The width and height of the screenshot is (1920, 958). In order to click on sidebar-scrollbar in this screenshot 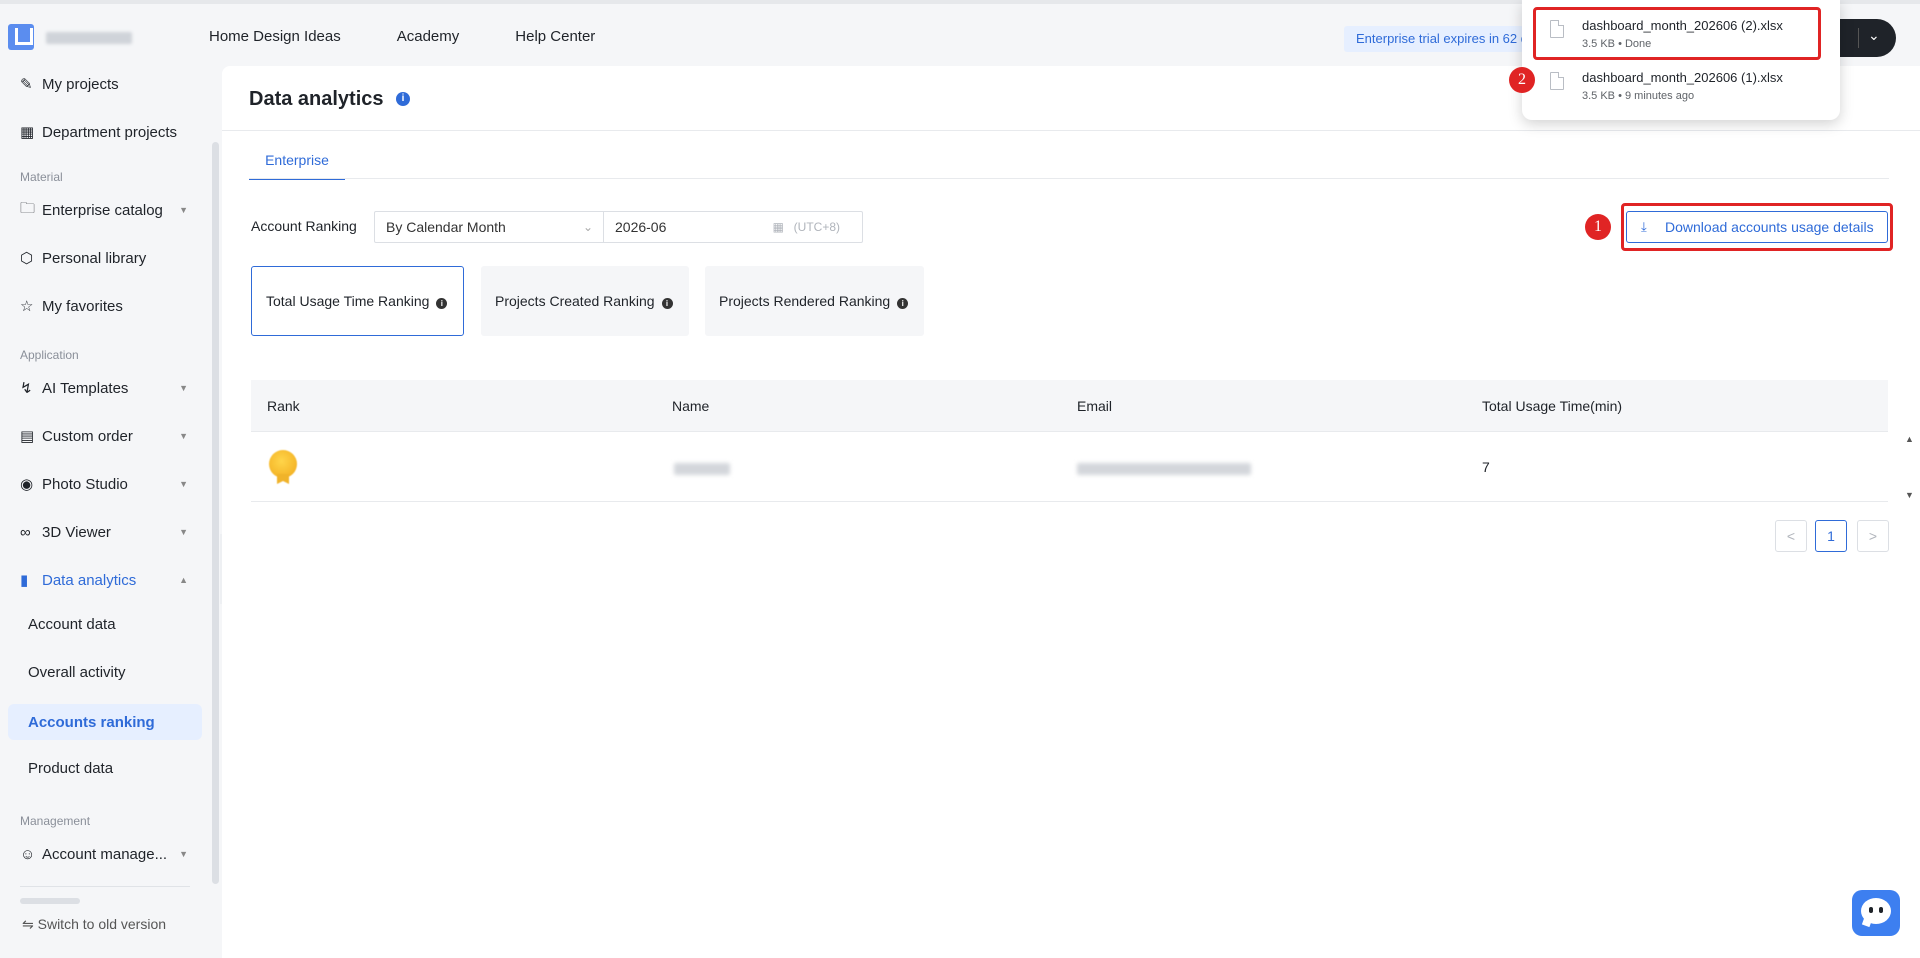, I will do `click(215, 513)`.